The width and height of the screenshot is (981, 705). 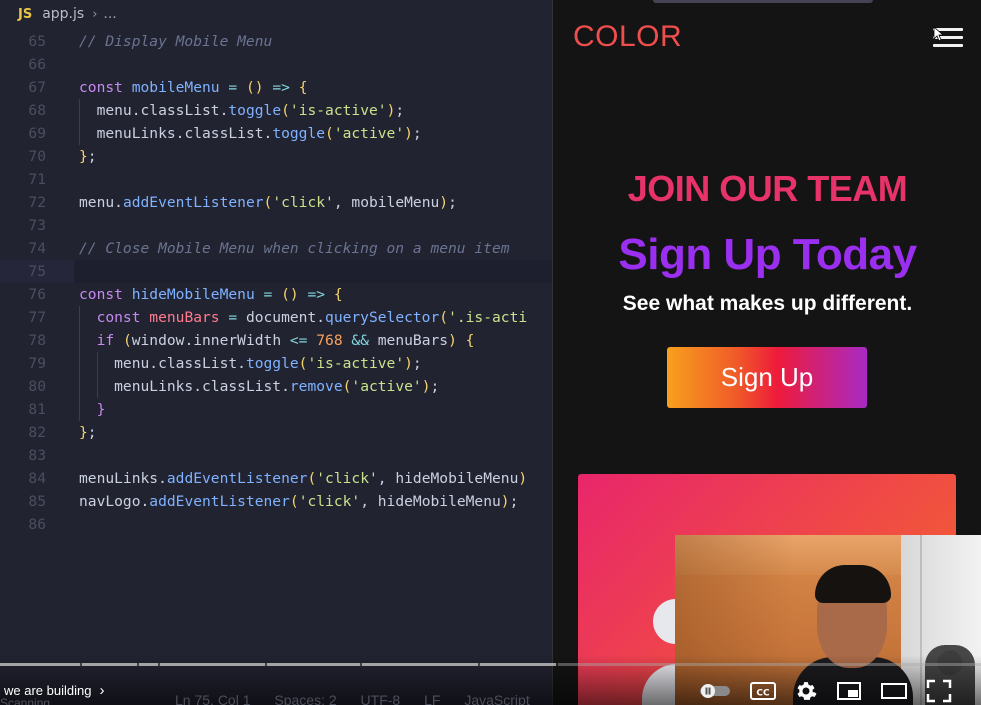 I want to click on code-line: 80 menuLinks.classList.remove('active');, so click(x=276, y=386).